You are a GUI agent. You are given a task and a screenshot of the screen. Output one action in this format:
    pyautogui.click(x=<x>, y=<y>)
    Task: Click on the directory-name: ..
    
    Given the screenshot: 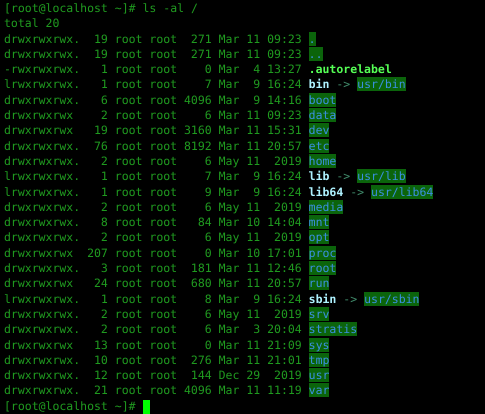 What is the action you would take?
    pyautogui.click(x=315, y=53)
    